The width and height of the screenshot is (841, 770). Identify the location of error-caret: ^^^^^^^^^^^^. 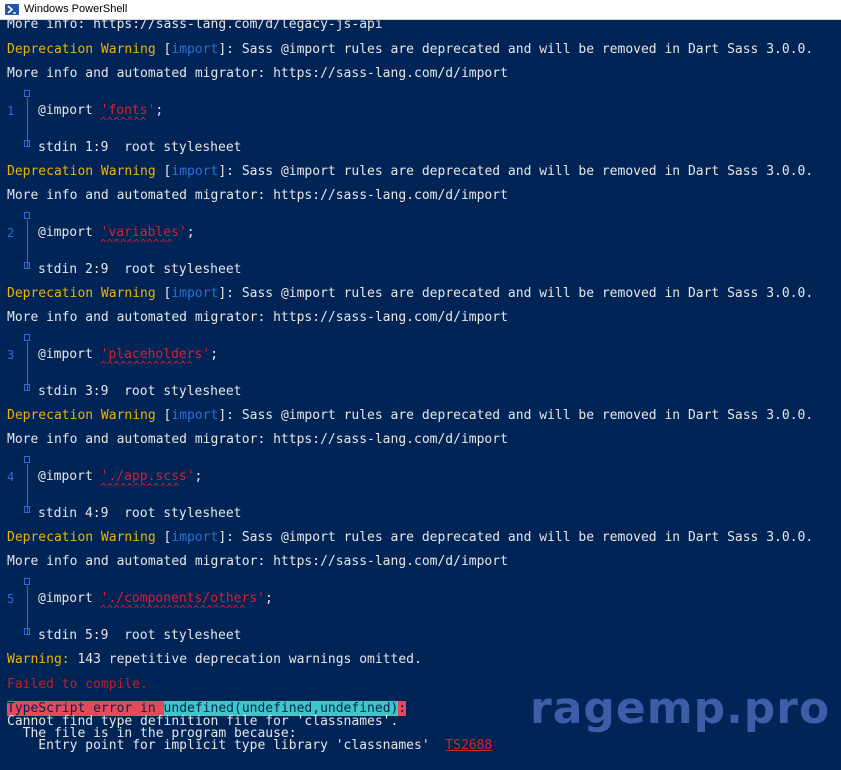
(140, 487).